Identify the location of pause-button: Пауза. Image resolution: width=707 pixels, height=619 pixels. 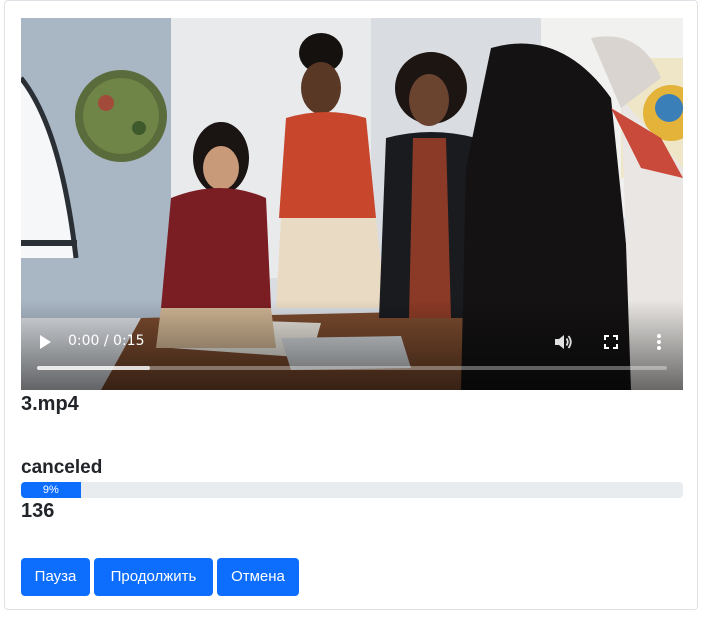
(55, 577).